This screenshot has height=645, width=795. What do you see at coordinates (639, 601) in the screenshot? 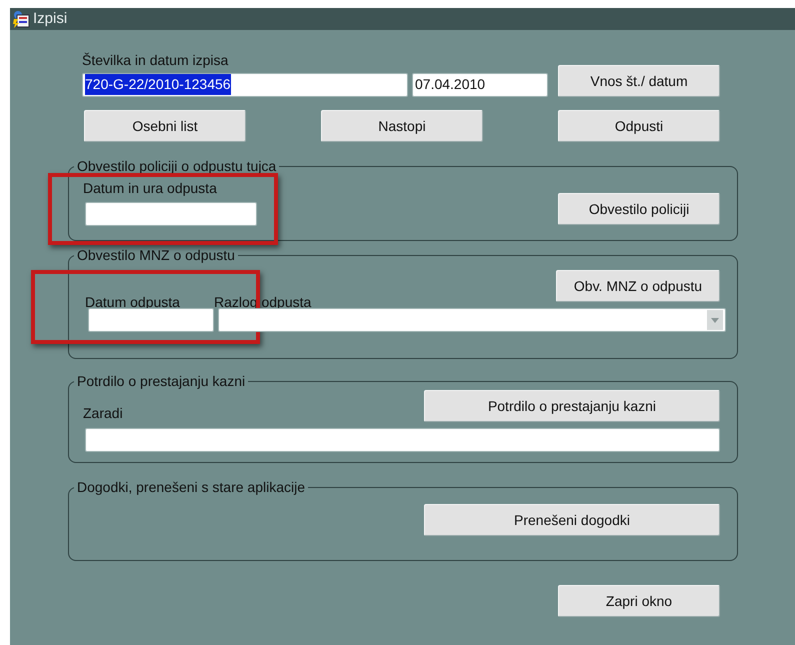
I see `form-button: Zapri okno` at bounding box center [639, 601].